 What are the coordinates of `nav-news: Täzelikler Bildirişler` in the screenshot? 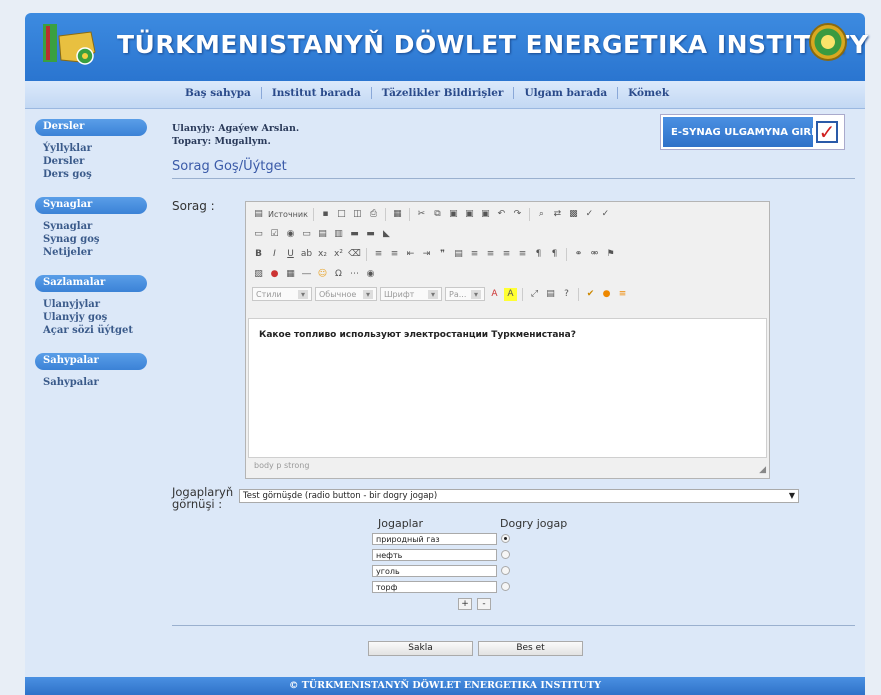 It's located at (442, 93).